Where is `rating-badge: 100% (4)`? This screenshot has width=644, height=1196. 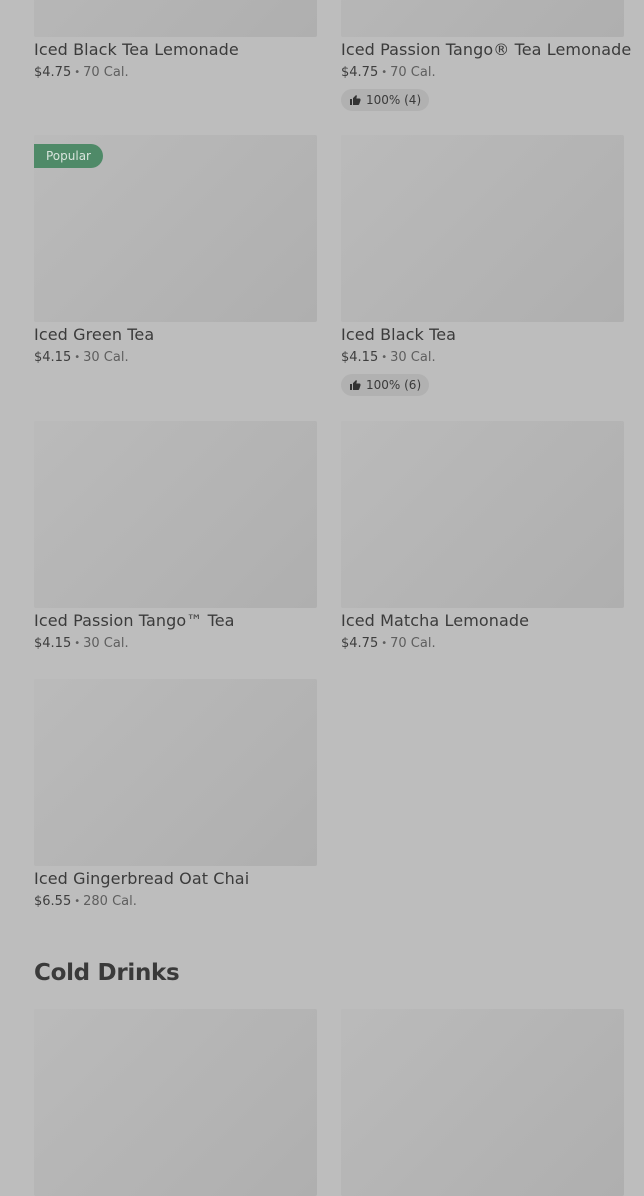 rating-badge: 100% (4) is located at coordinates (385, 100).